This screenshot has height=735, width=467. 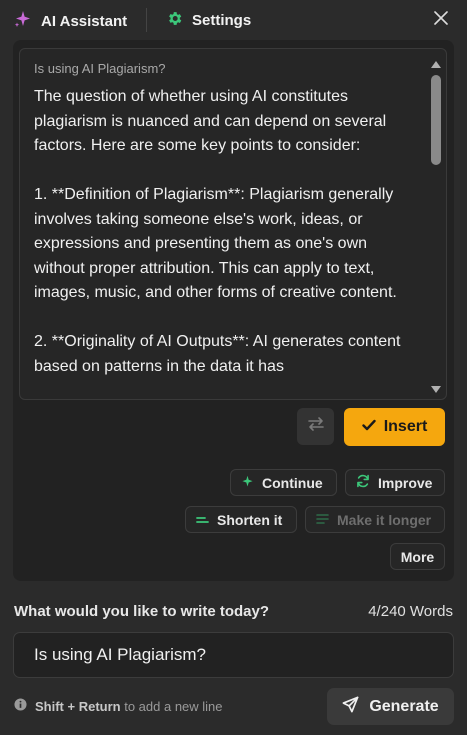 I want to click on more-label: More, so click(x=417, y=556).